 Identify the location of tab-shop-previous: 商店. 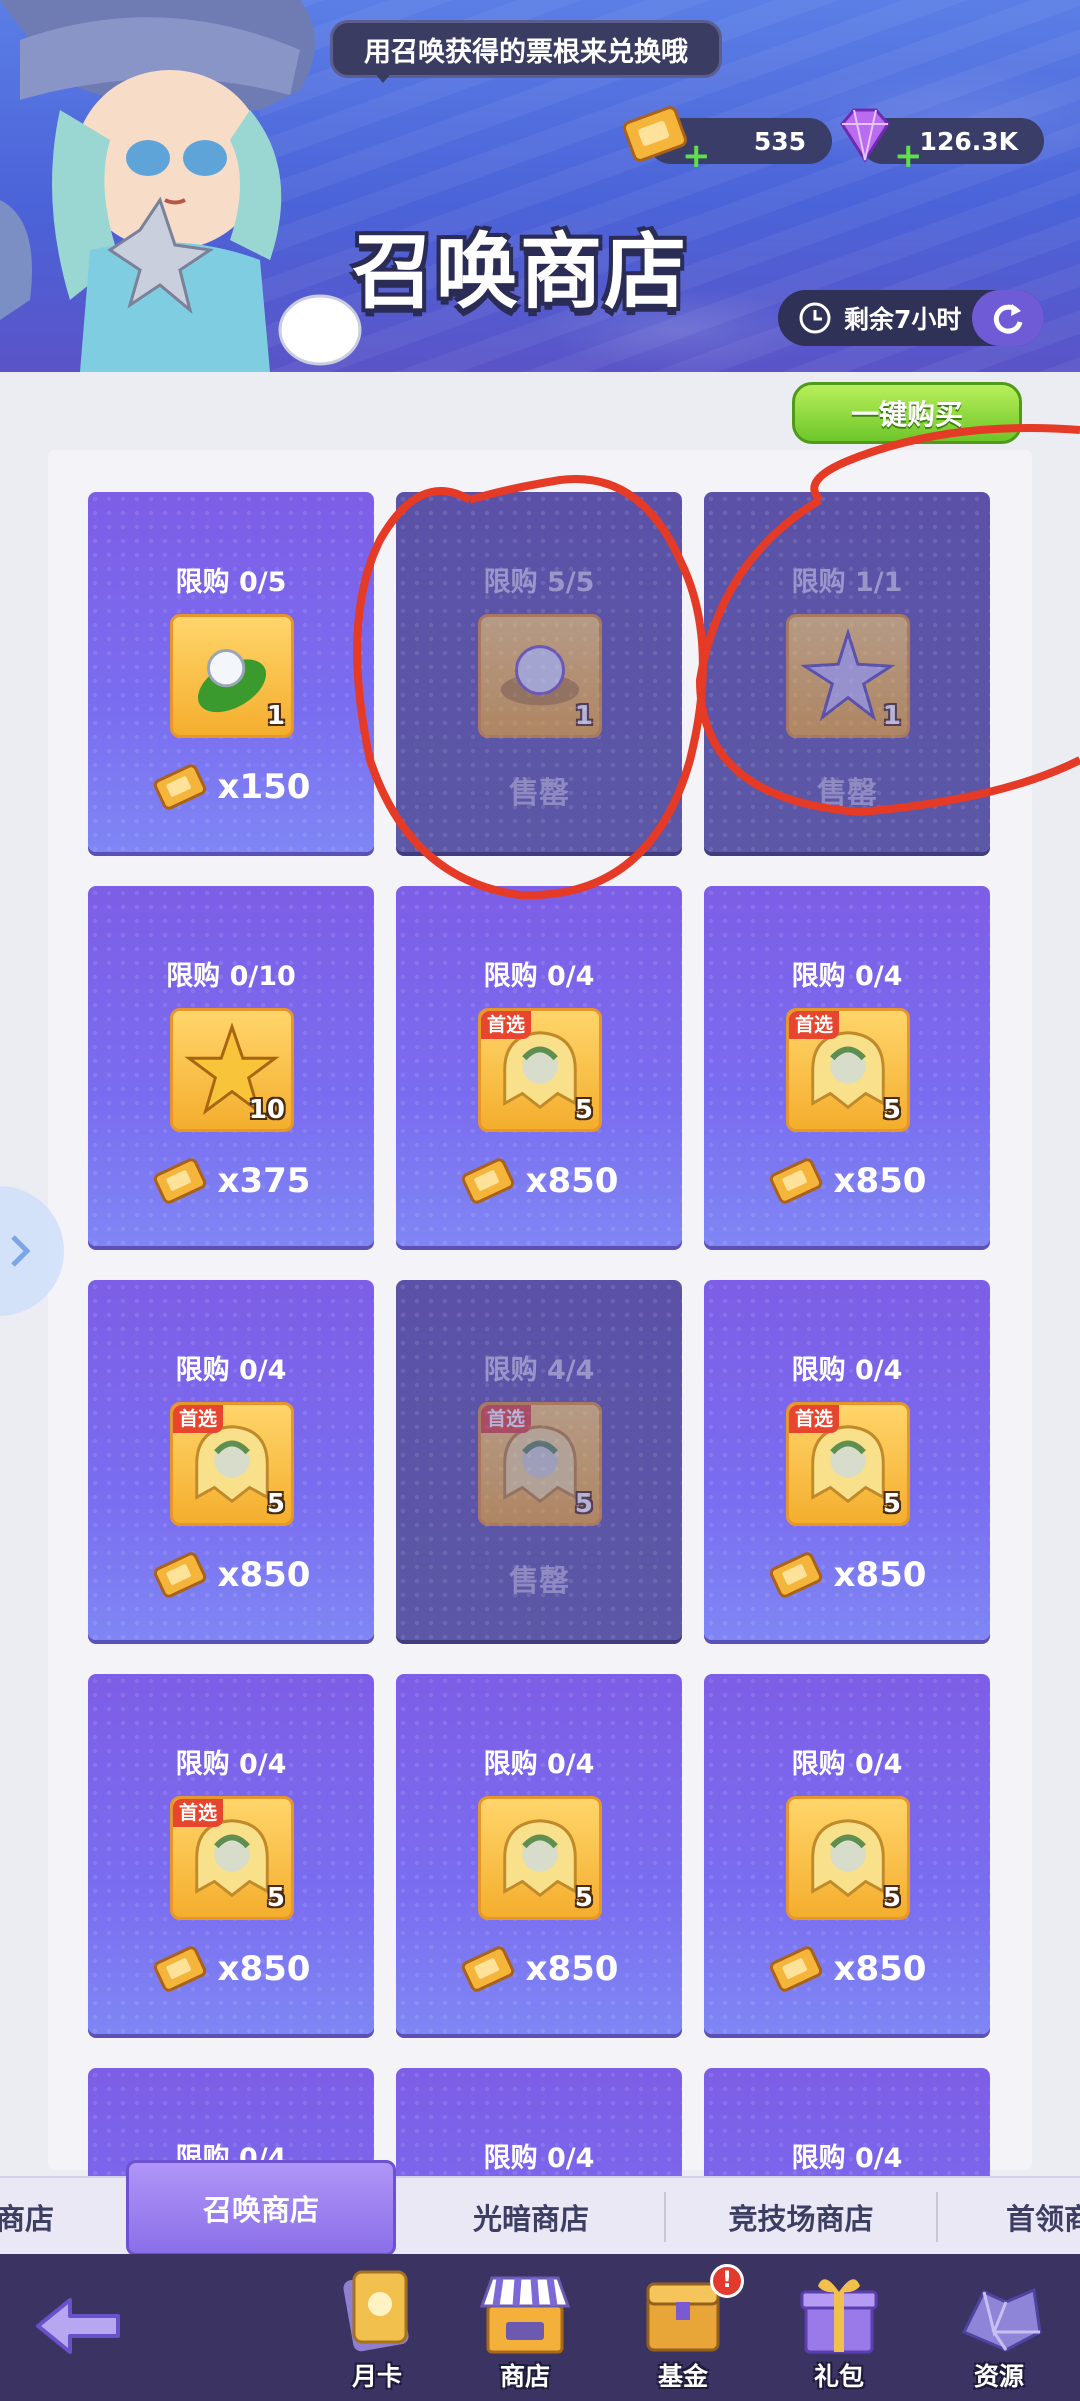
(40, 2217).